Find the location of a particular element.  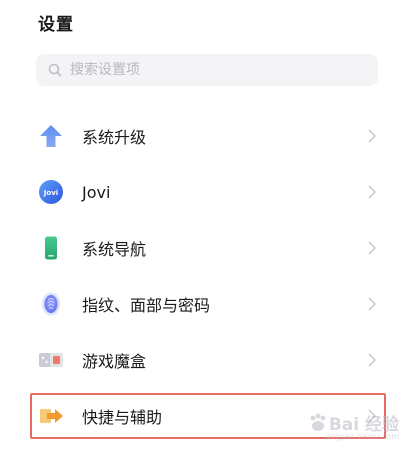

watermark-url: jingyan.baidu.com is located at coordinates (362, 436).